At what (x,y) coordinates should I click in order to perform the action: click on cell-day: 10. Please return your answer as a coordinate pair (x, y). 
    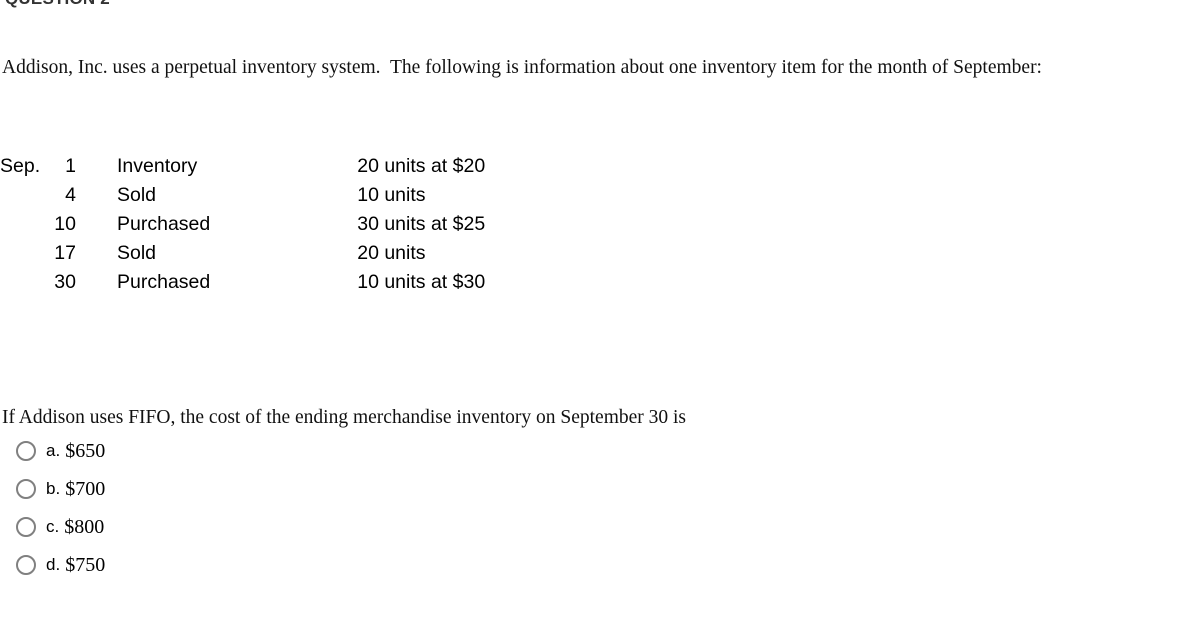
    Looking at the image, I should click on (65, 224).